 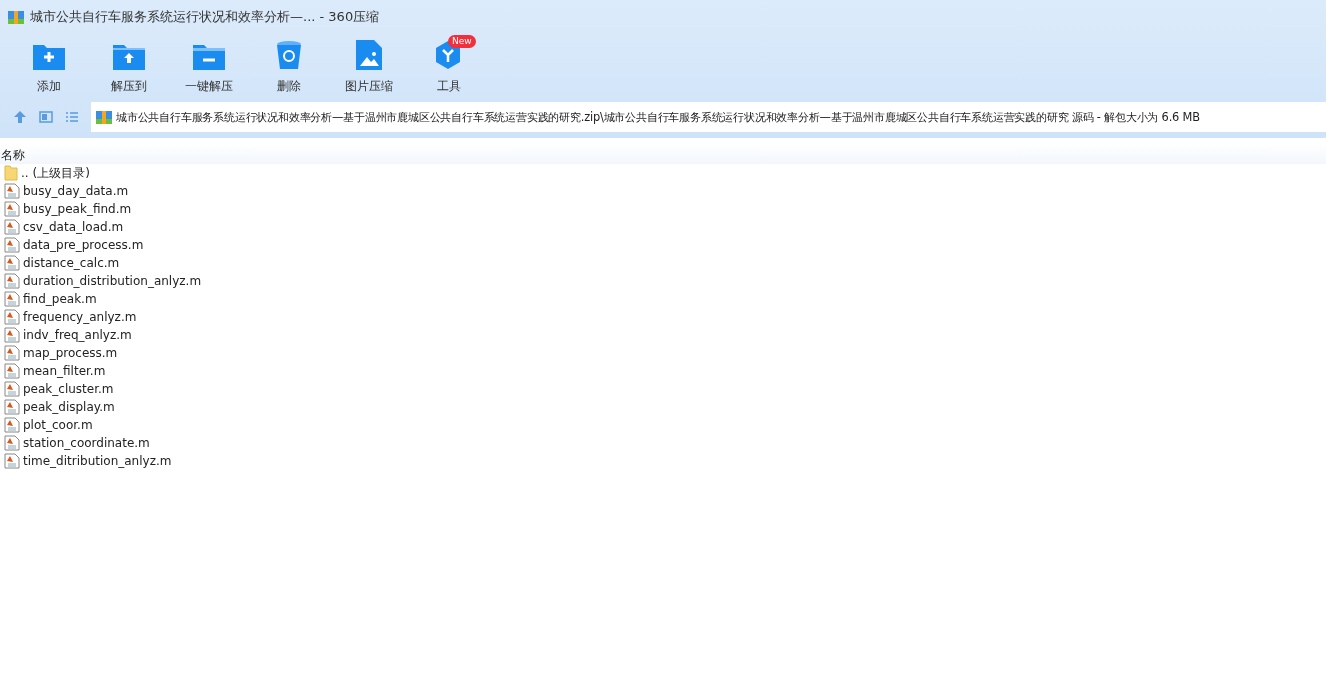 What do you see at coordinates (369, 55) in the screenshot?
I see `image-file-icon` at bounding box center [369, 55].